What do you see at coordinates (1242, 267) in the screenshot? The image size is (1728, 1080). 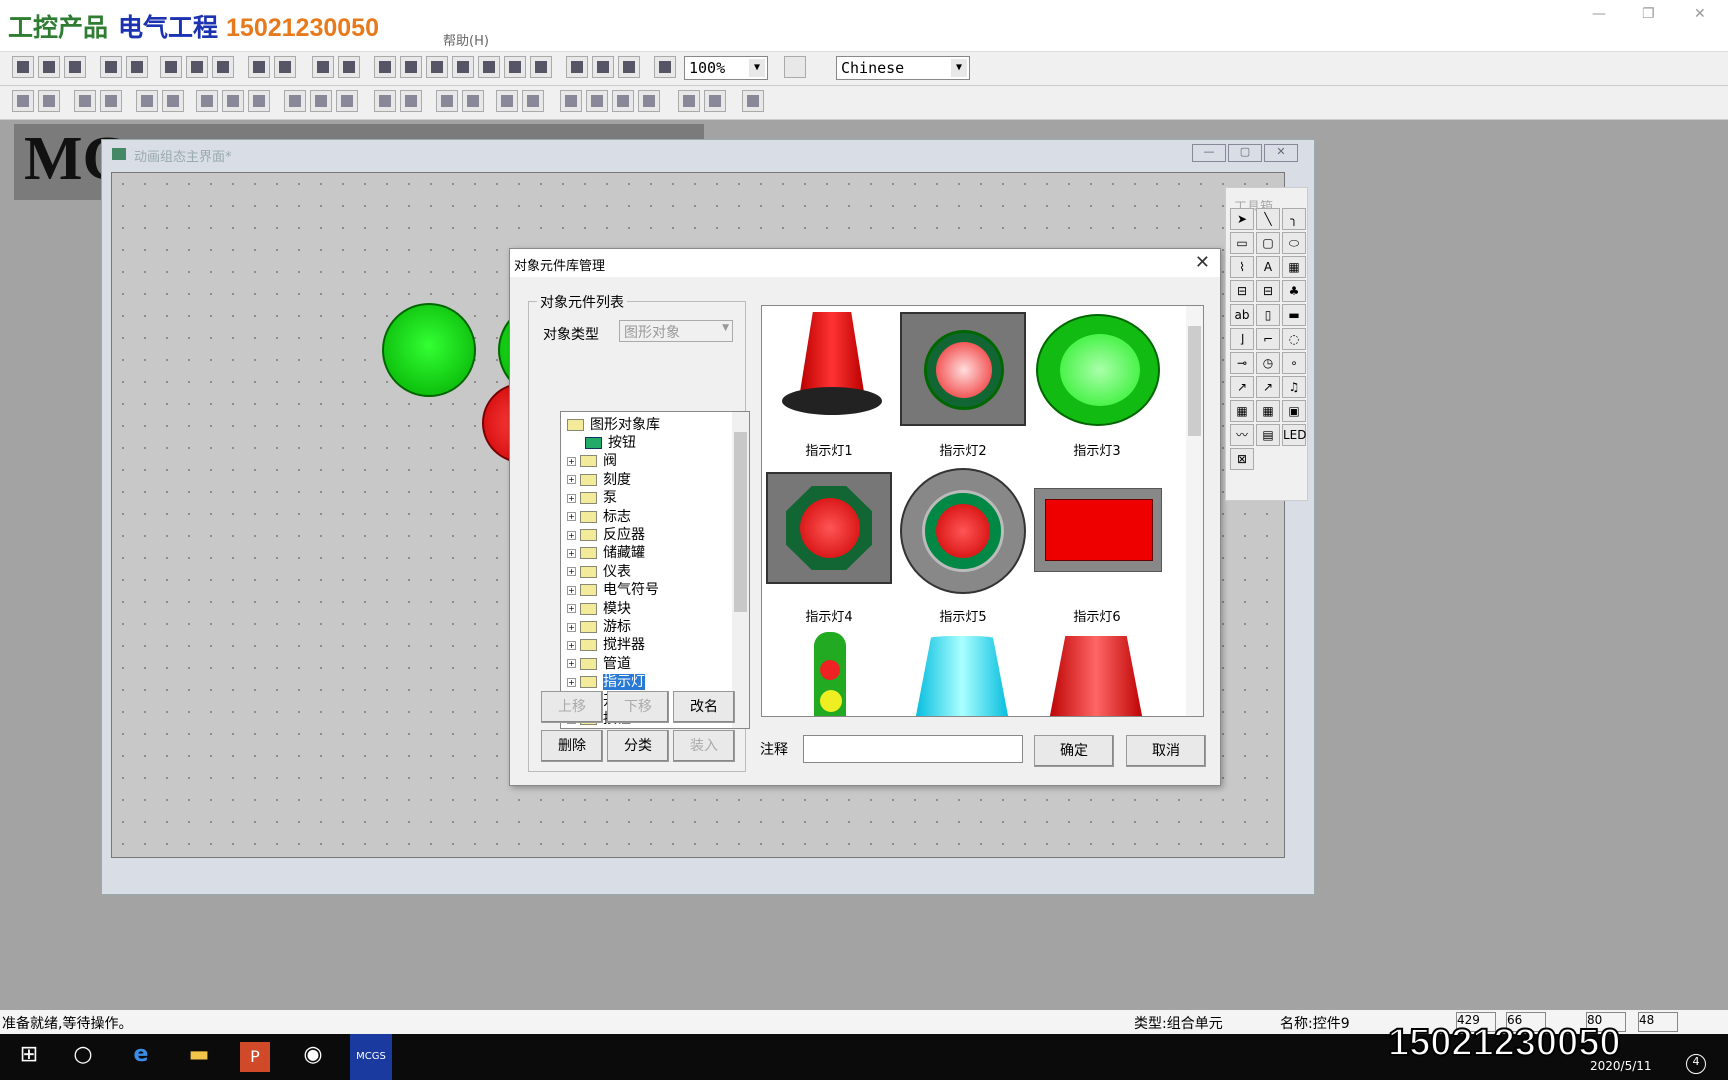 I see `polyline-tool-icon: ⌇` at bounding box center [1242, 267].